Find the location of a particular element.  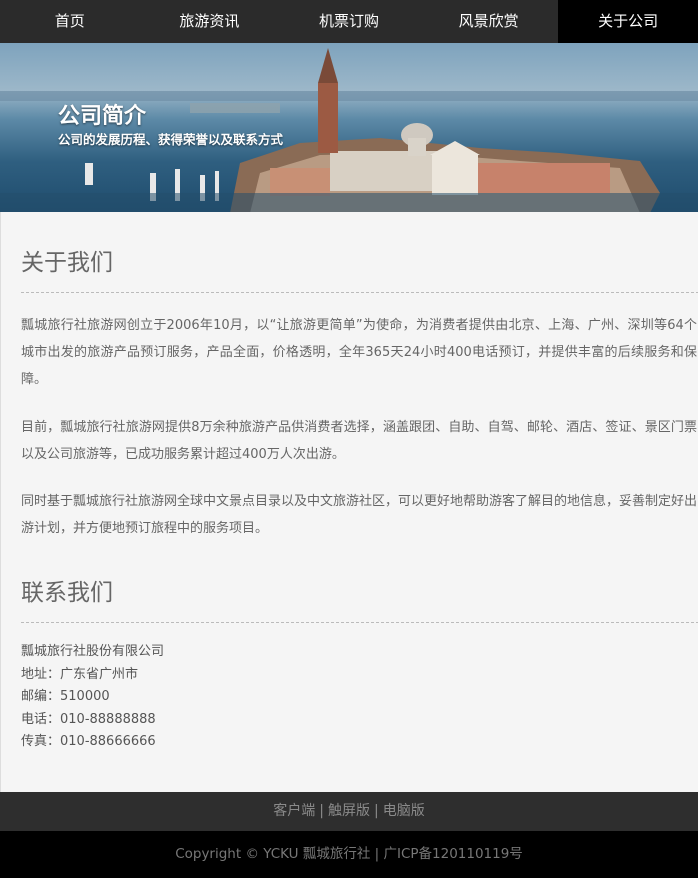

contact-divider is located at coordinates (359, 622).